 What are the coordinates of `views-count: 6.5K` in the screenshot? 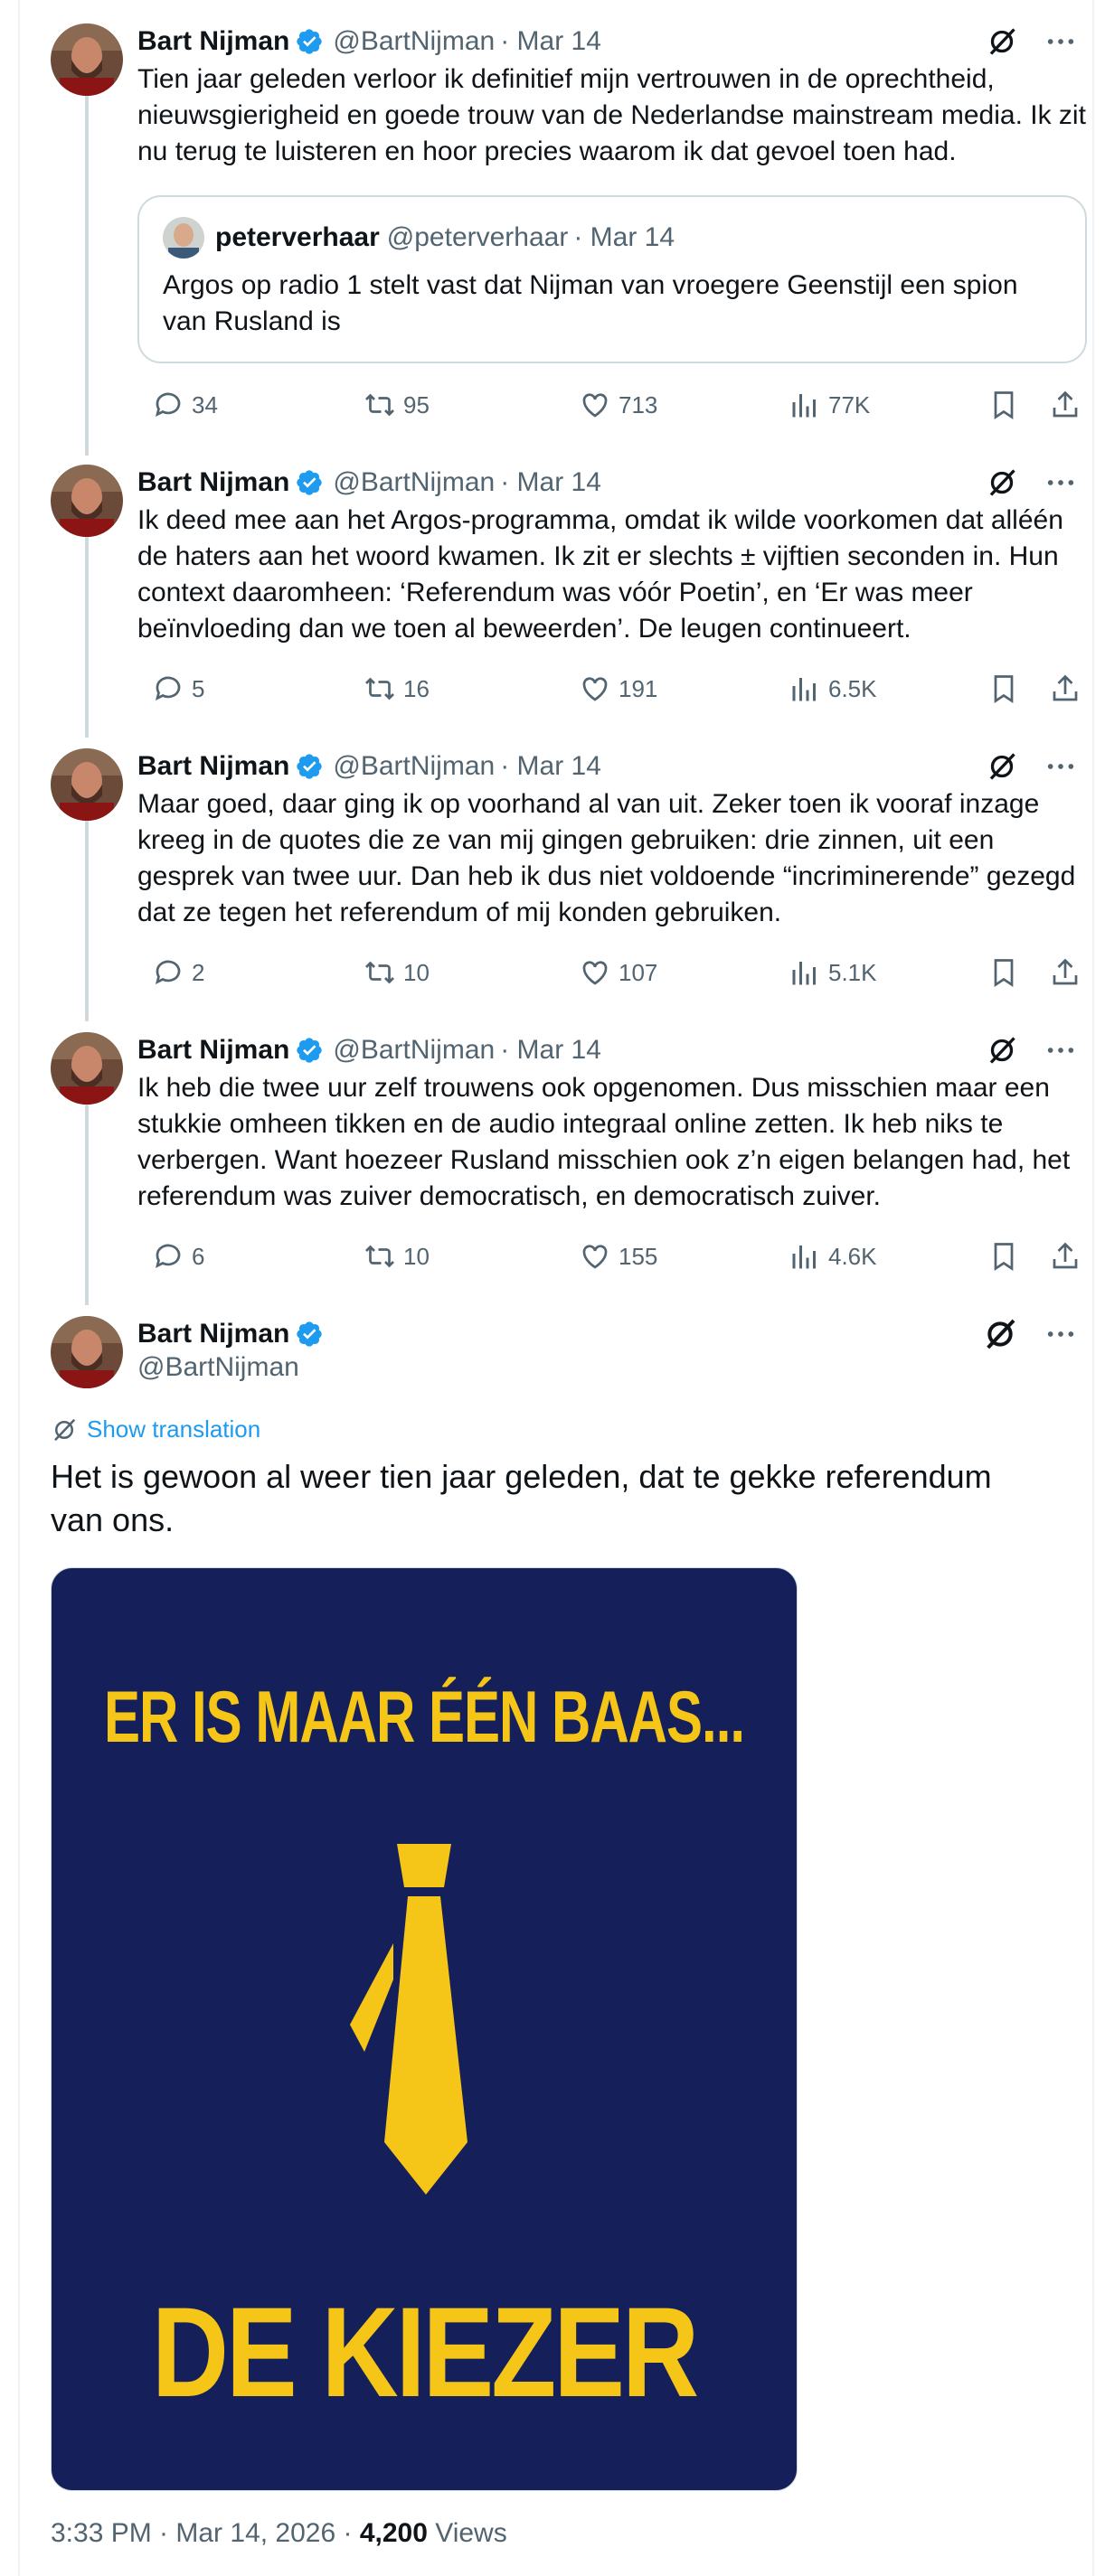 It's located at (853, 688).